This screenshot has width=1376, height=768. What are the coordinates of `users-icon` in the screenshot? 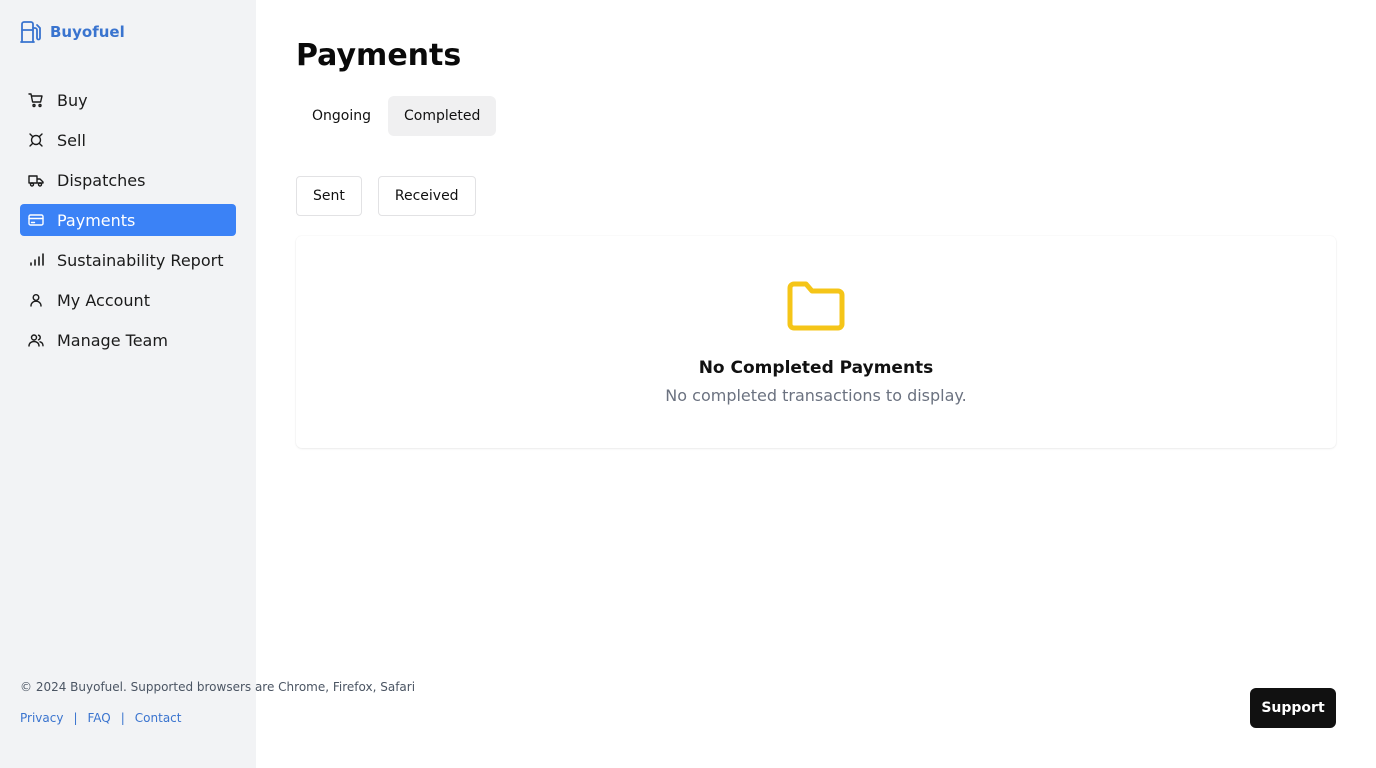 It's located at (36, 340).